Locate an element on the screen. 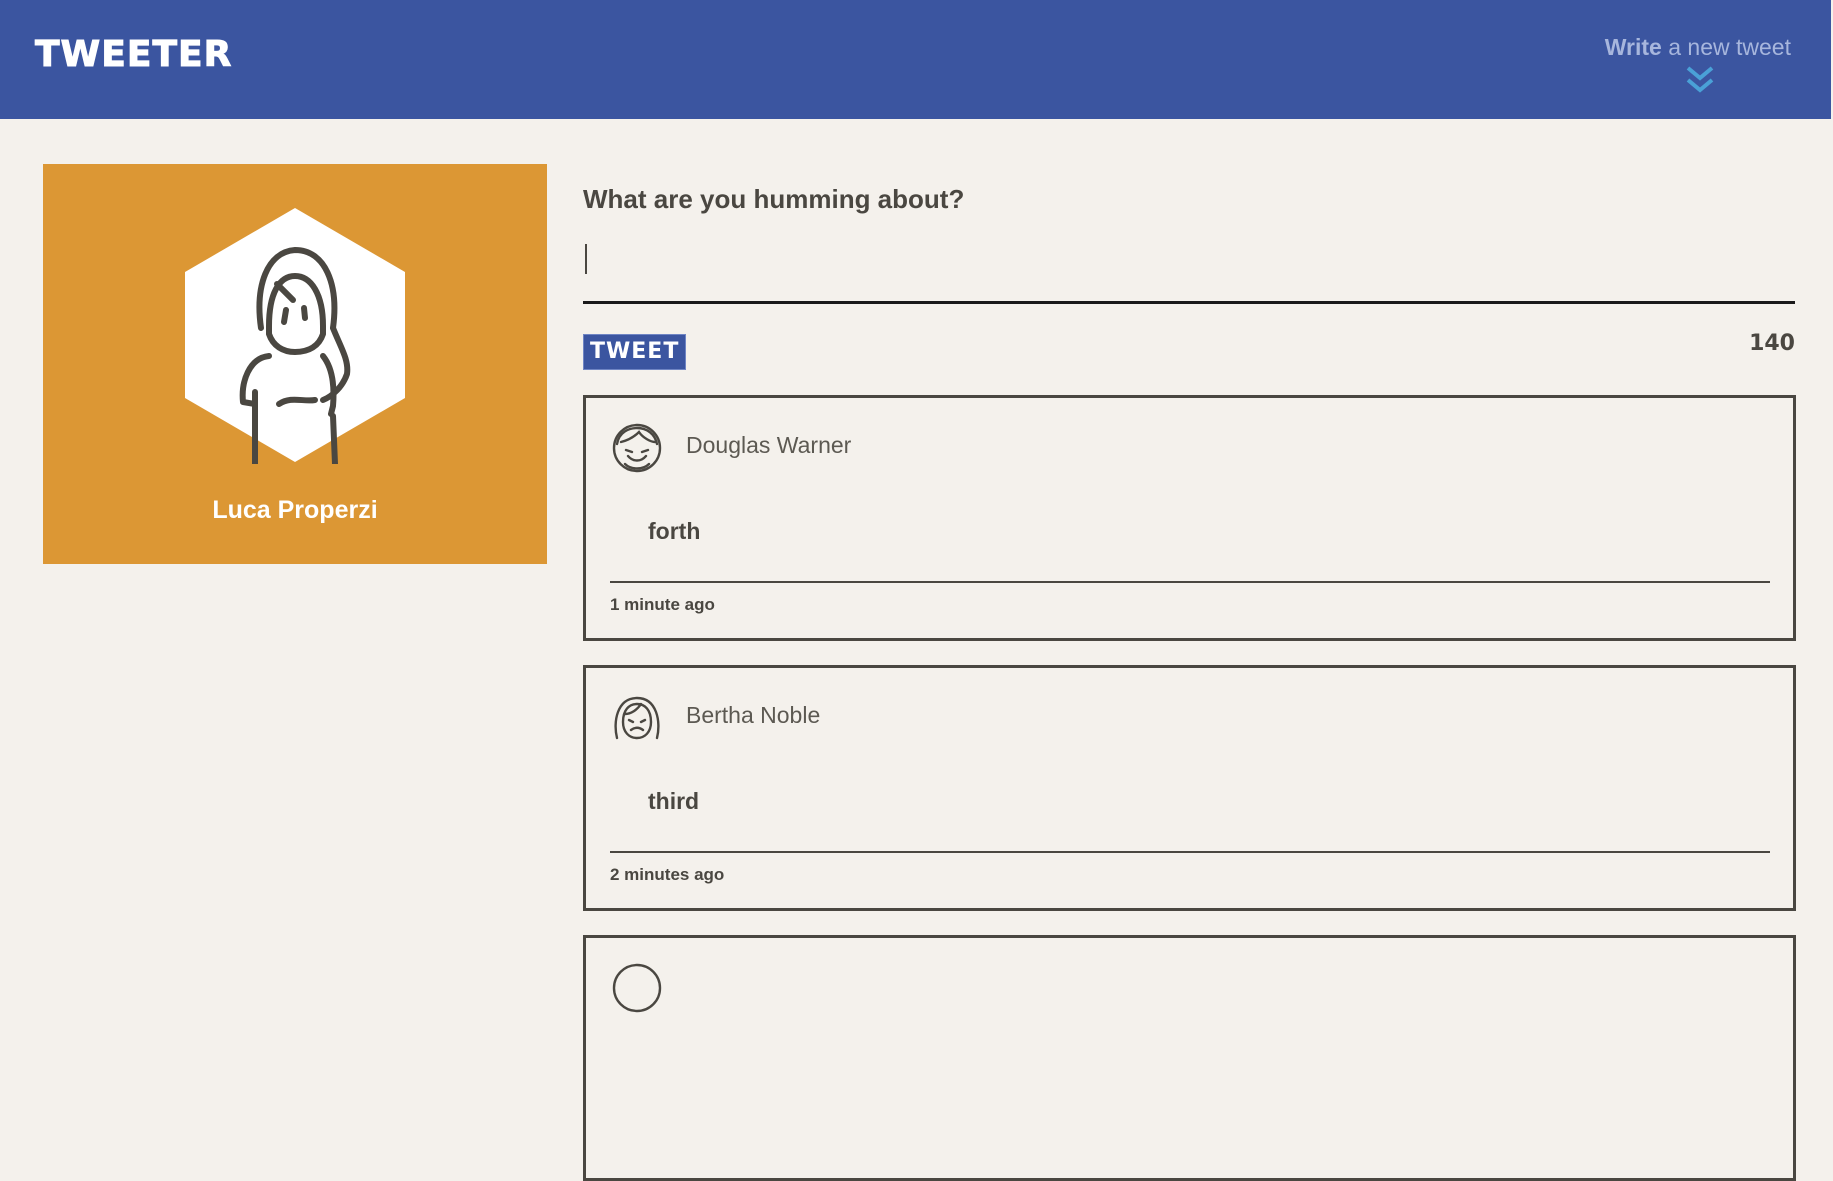 The width and height of the screenshot is (1833, 1181). double-chevron-down-icon is located at coordinates (1700, 80).